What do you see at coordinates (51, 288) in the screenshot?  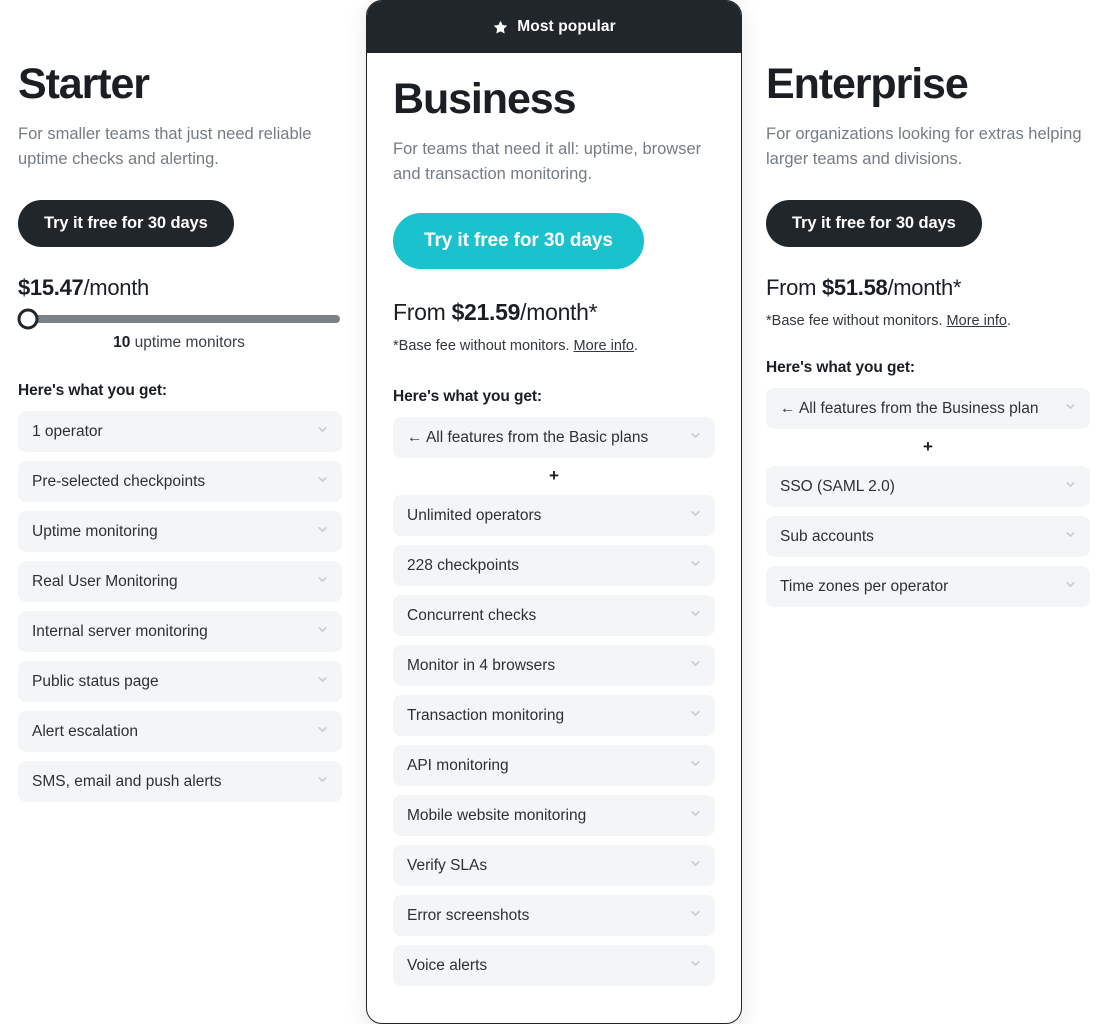 I see `price-amount-starter: $15.47` at bounding box center [51, 288].